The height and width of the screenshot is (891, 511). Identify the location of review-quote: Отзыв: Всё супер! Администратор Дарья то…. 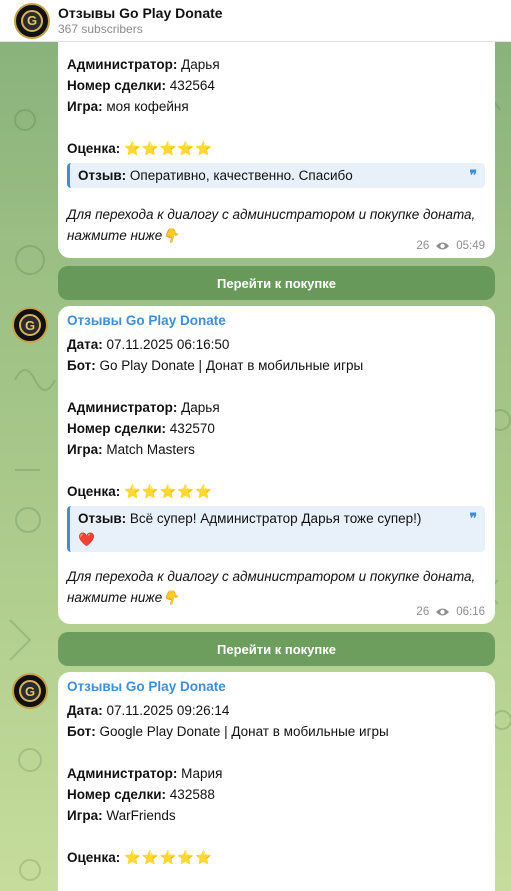
(276, 529).